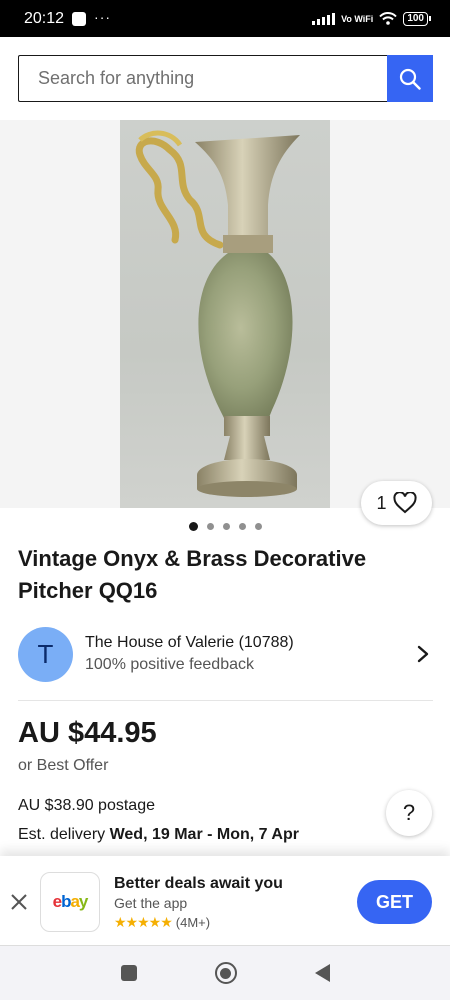 This screenshot has width=450, height=1000. Describe the element at coordinates (64, 834) in the screenshot. I see `delivery-label: Est. delivery` at that location.